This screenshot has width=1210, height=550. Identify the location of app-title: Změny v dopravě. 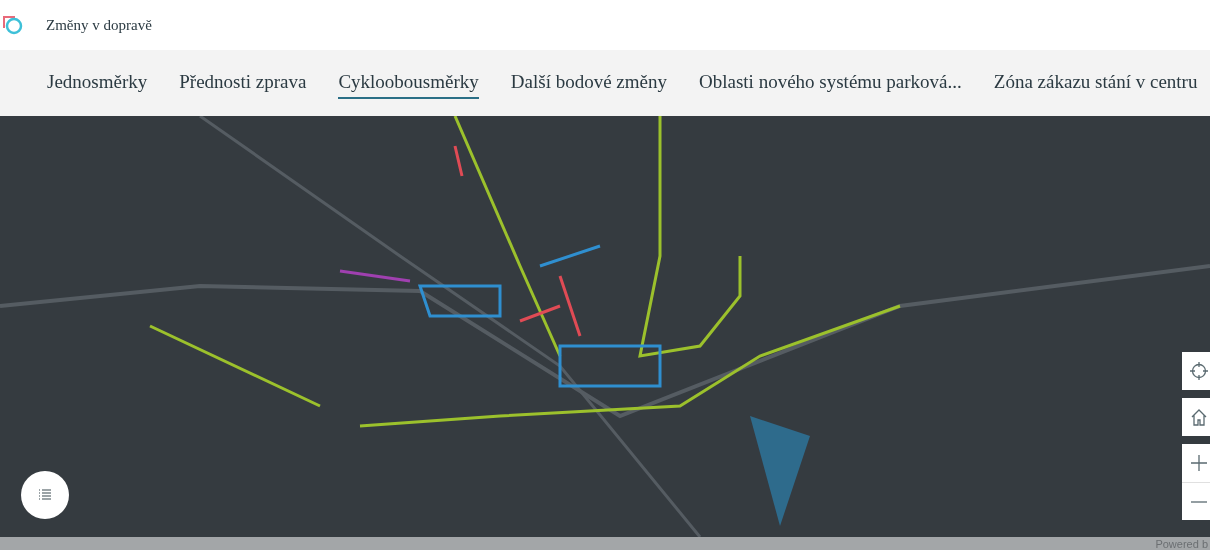
(99, 25).